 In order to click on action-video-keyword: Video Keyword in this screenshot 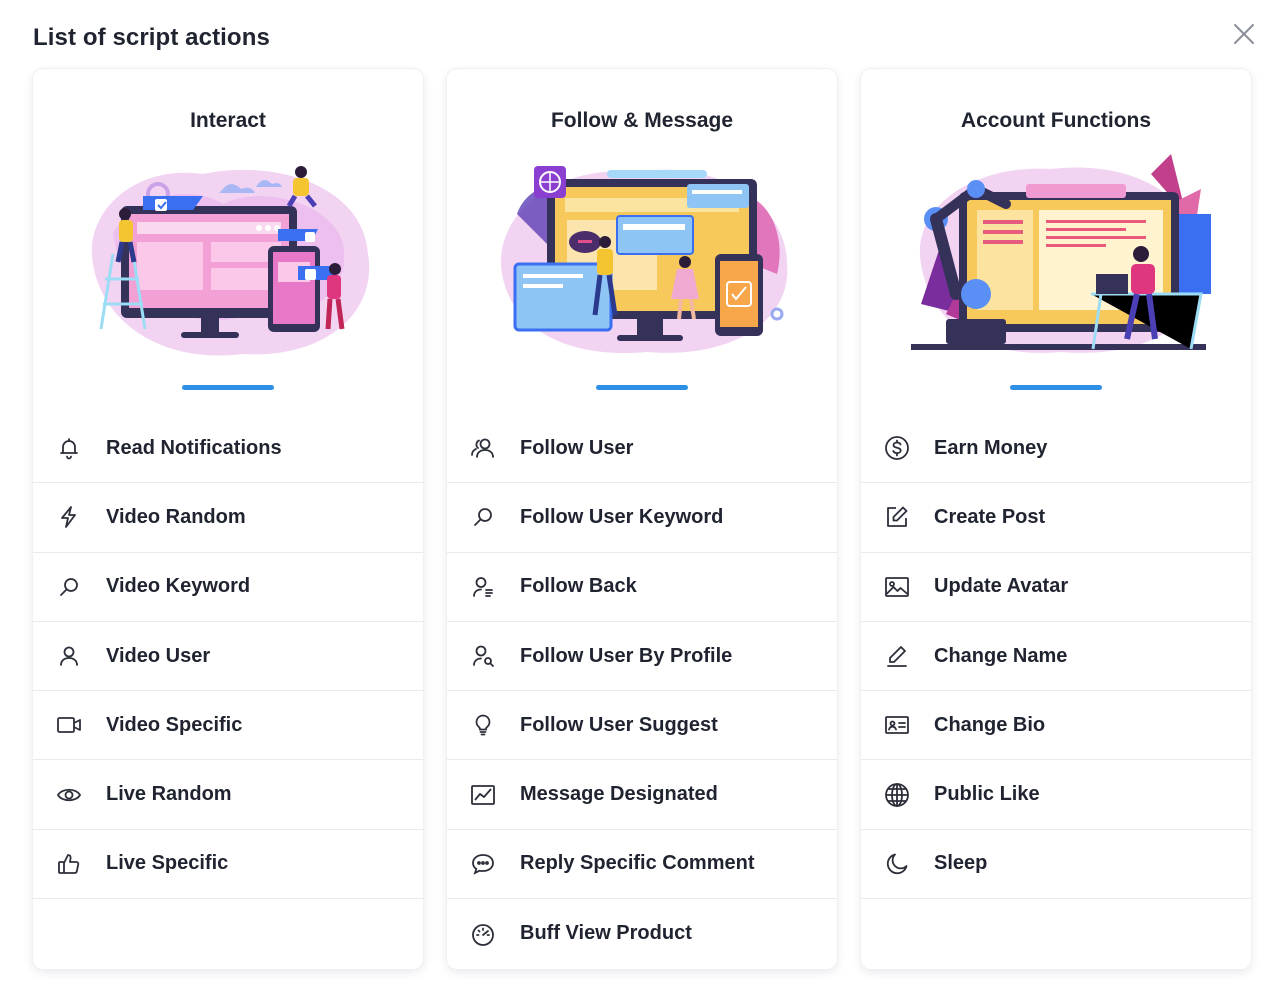, I will do `click(228, 587)`.